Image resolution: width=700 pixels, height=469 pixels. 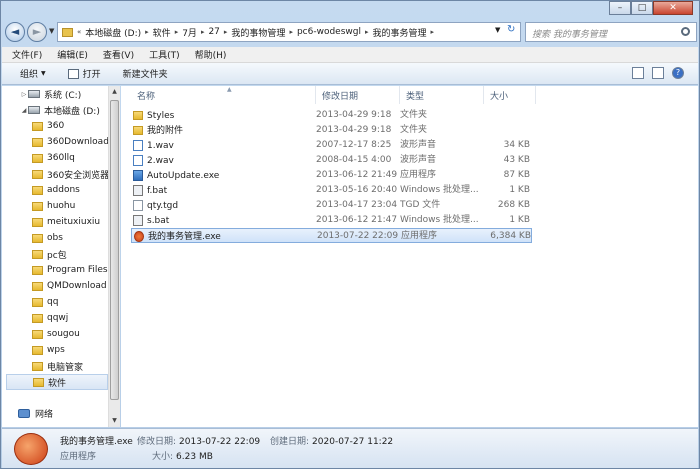 What do you see at coordinates (37, 32) in the screenshot?
I see `forward-button: ►` at bounding box center [37, 32].